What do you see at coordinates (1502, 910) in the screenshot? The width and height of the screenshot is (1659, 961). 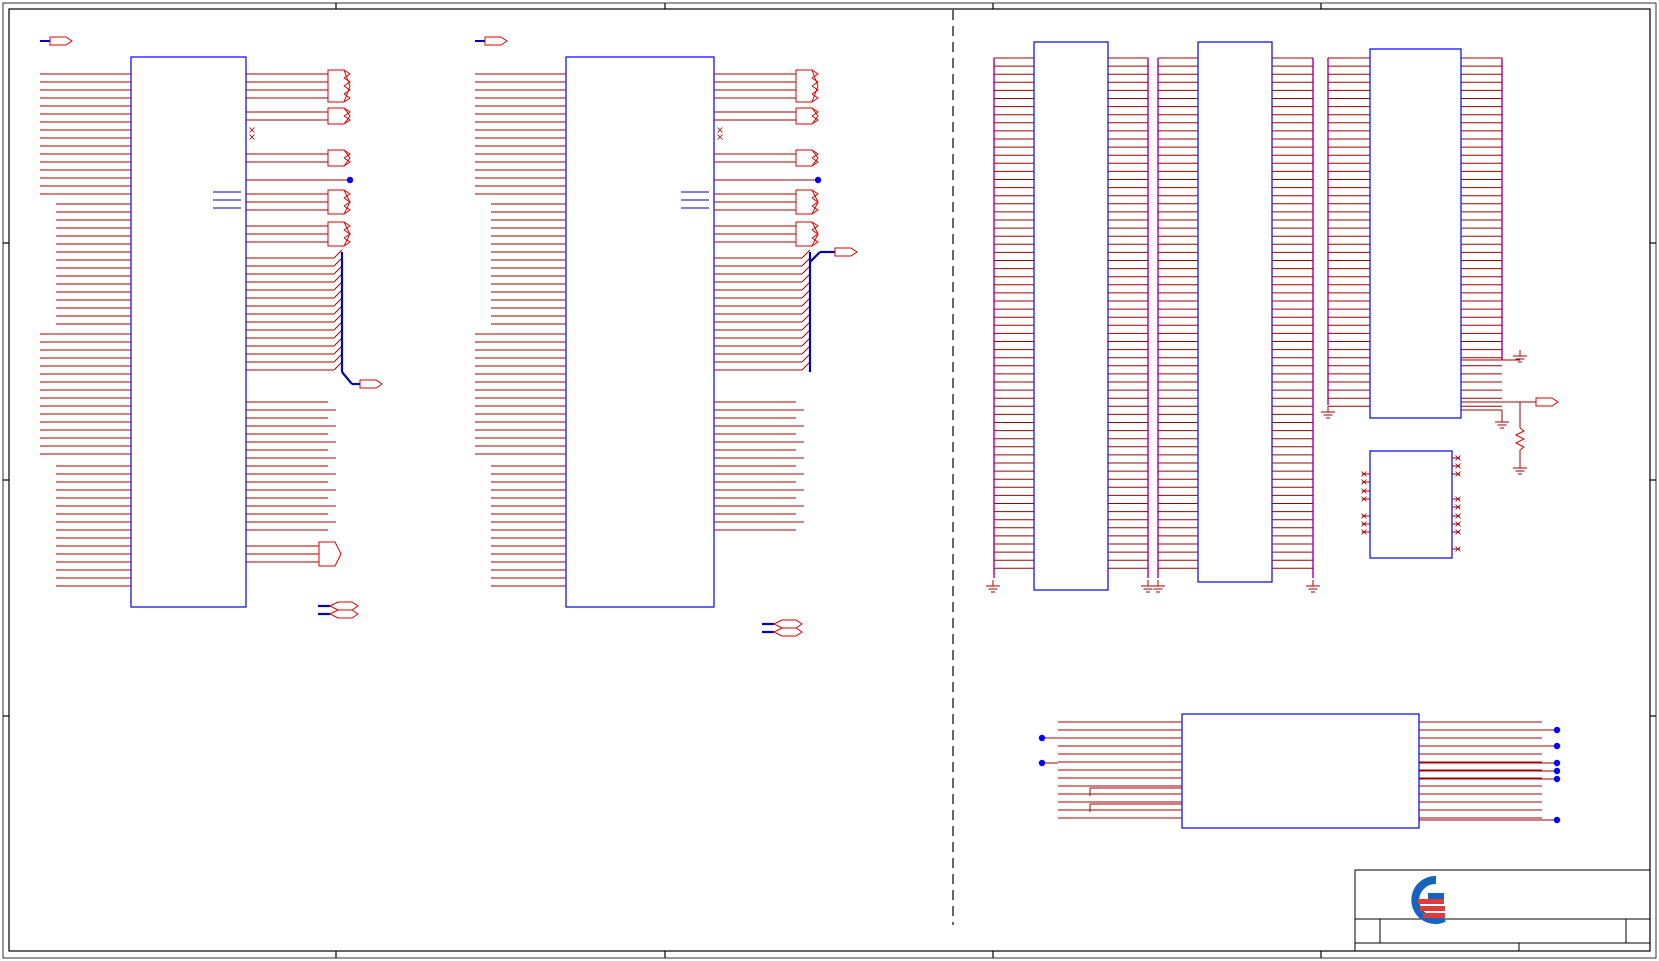 I see `title-block` at bounding box center [1502, 910].